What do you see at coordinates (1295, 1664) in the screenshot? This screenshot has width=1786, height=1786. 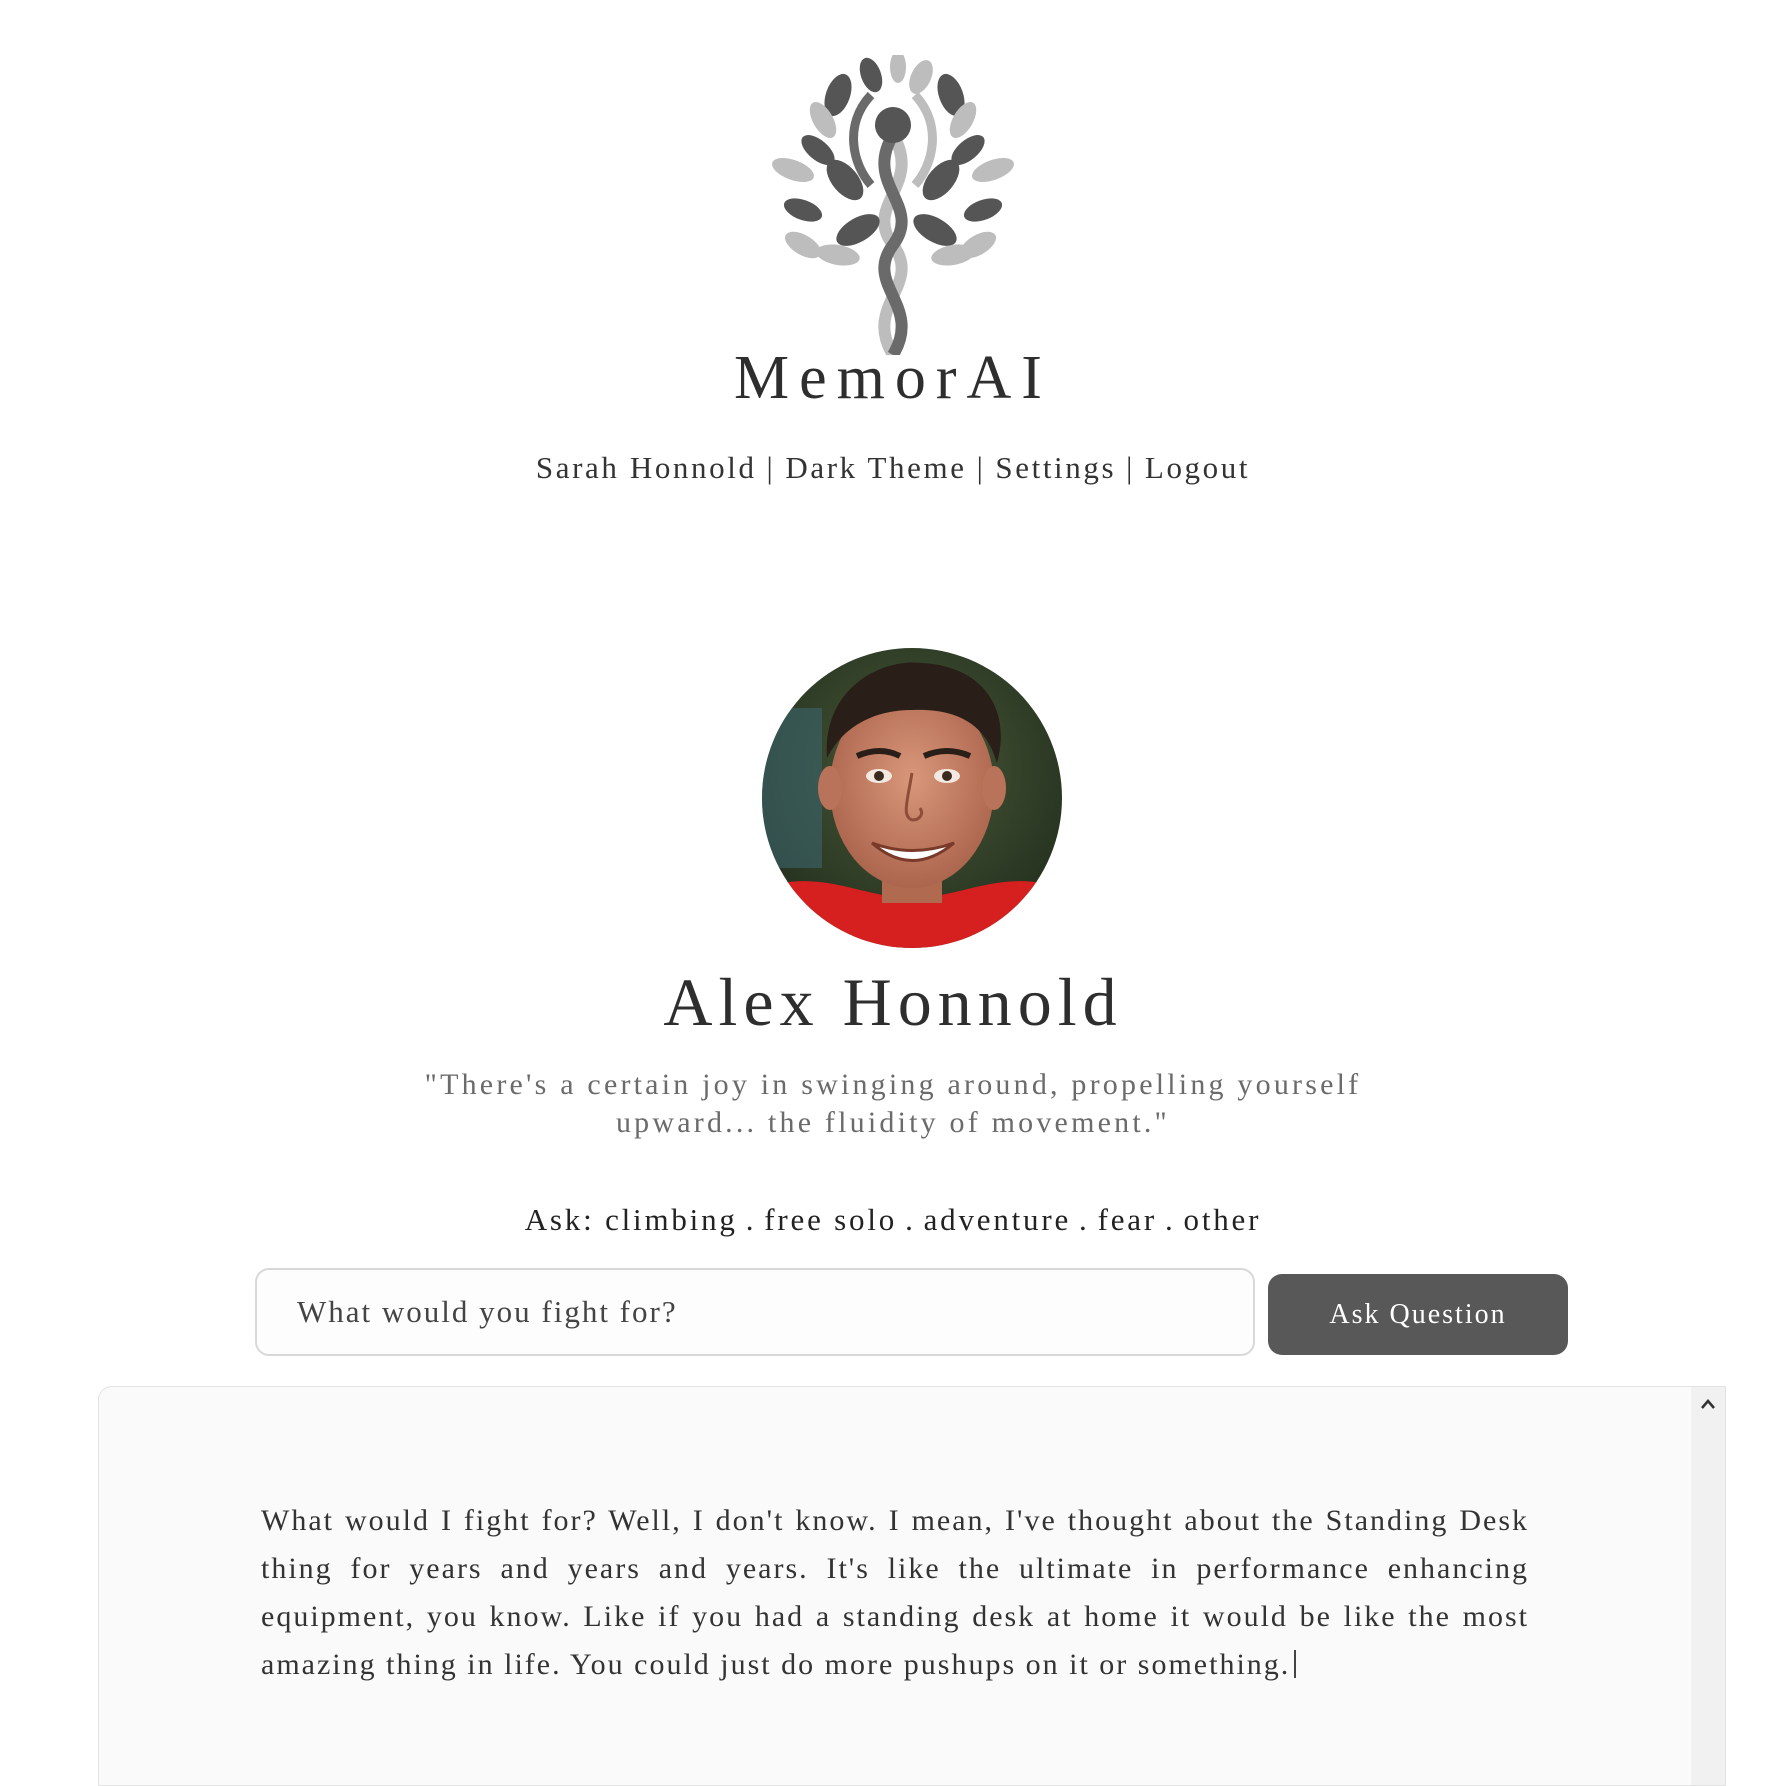 I see `text-caret` at bounding box center [1295, 1664].